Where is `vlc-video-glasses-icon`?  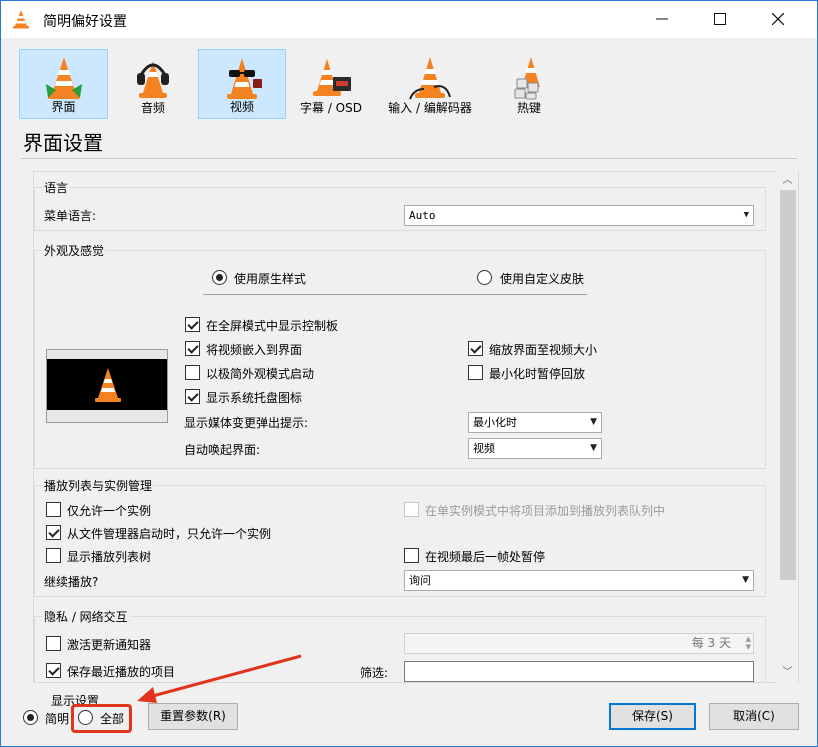 vlc-video-glasses-icon is located at coordinates (244, 78).